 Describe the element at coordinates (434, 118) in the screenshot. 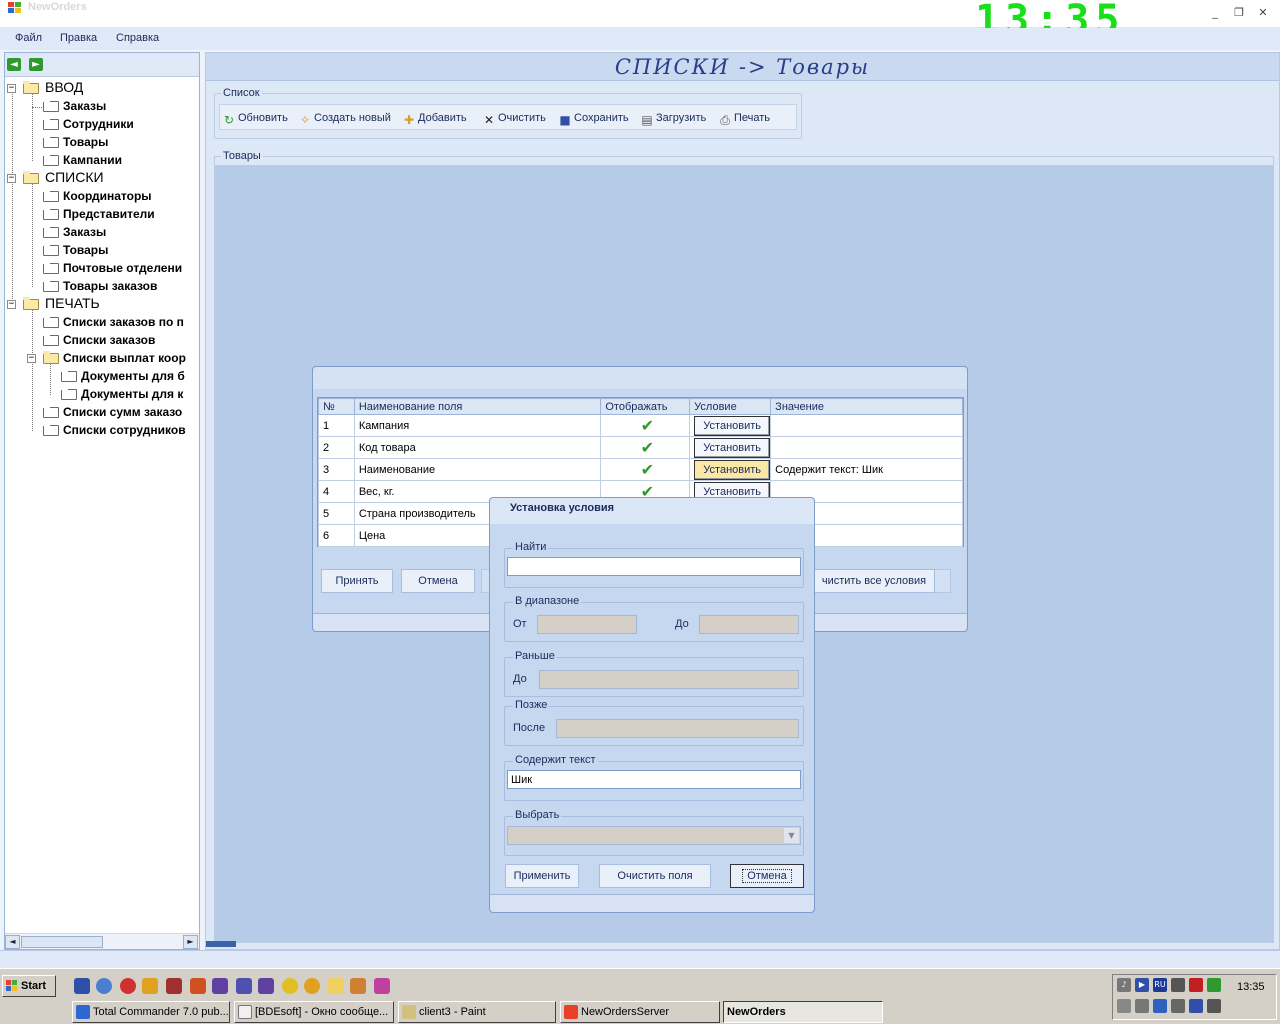

I see `add-button: ✚ Добавить` at that location.